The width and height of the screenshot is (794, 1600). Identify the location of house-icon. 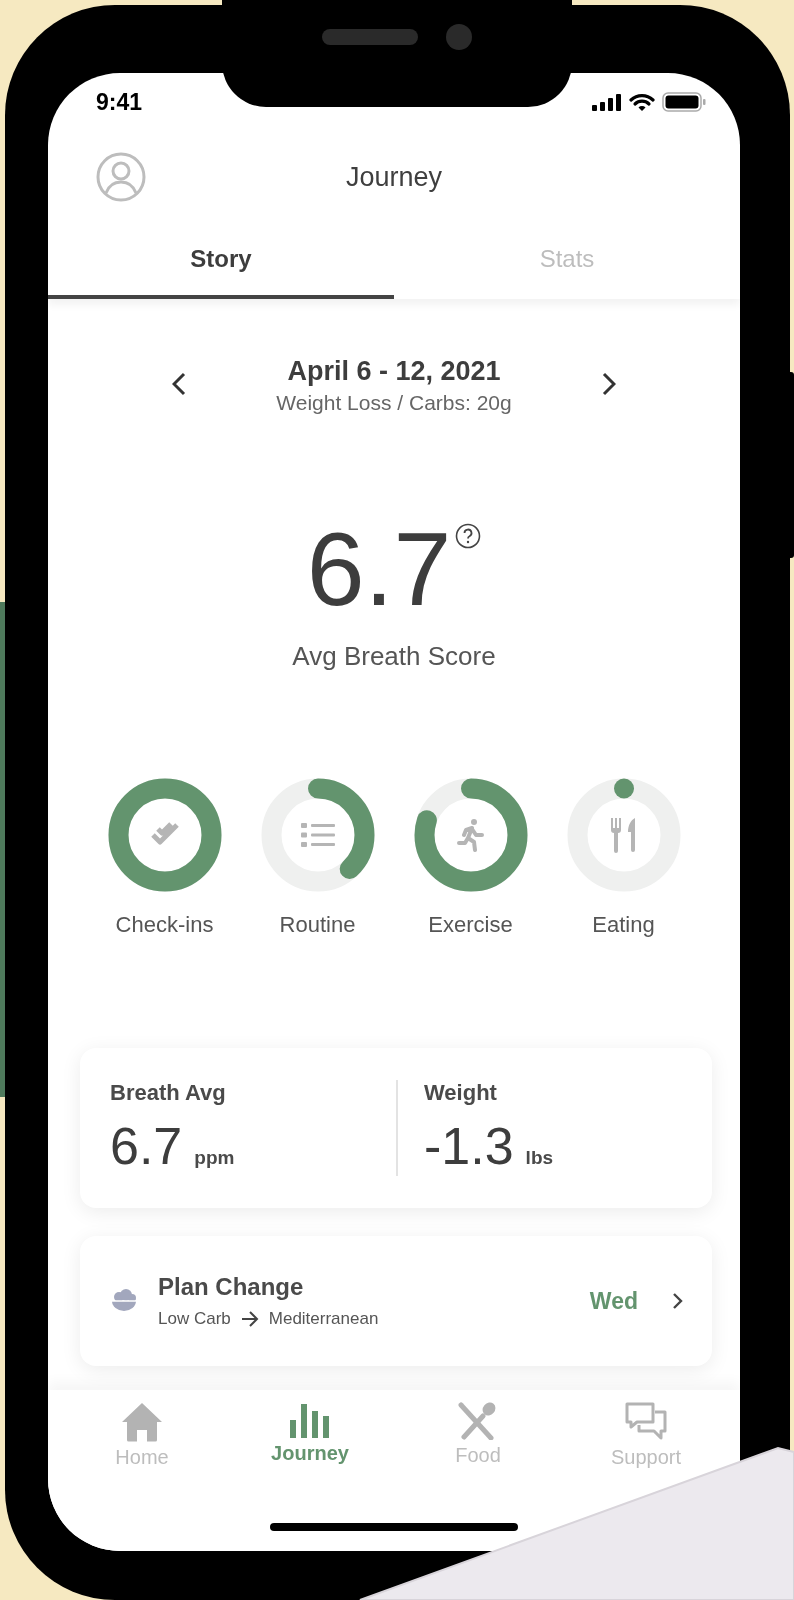
(142, 1422).